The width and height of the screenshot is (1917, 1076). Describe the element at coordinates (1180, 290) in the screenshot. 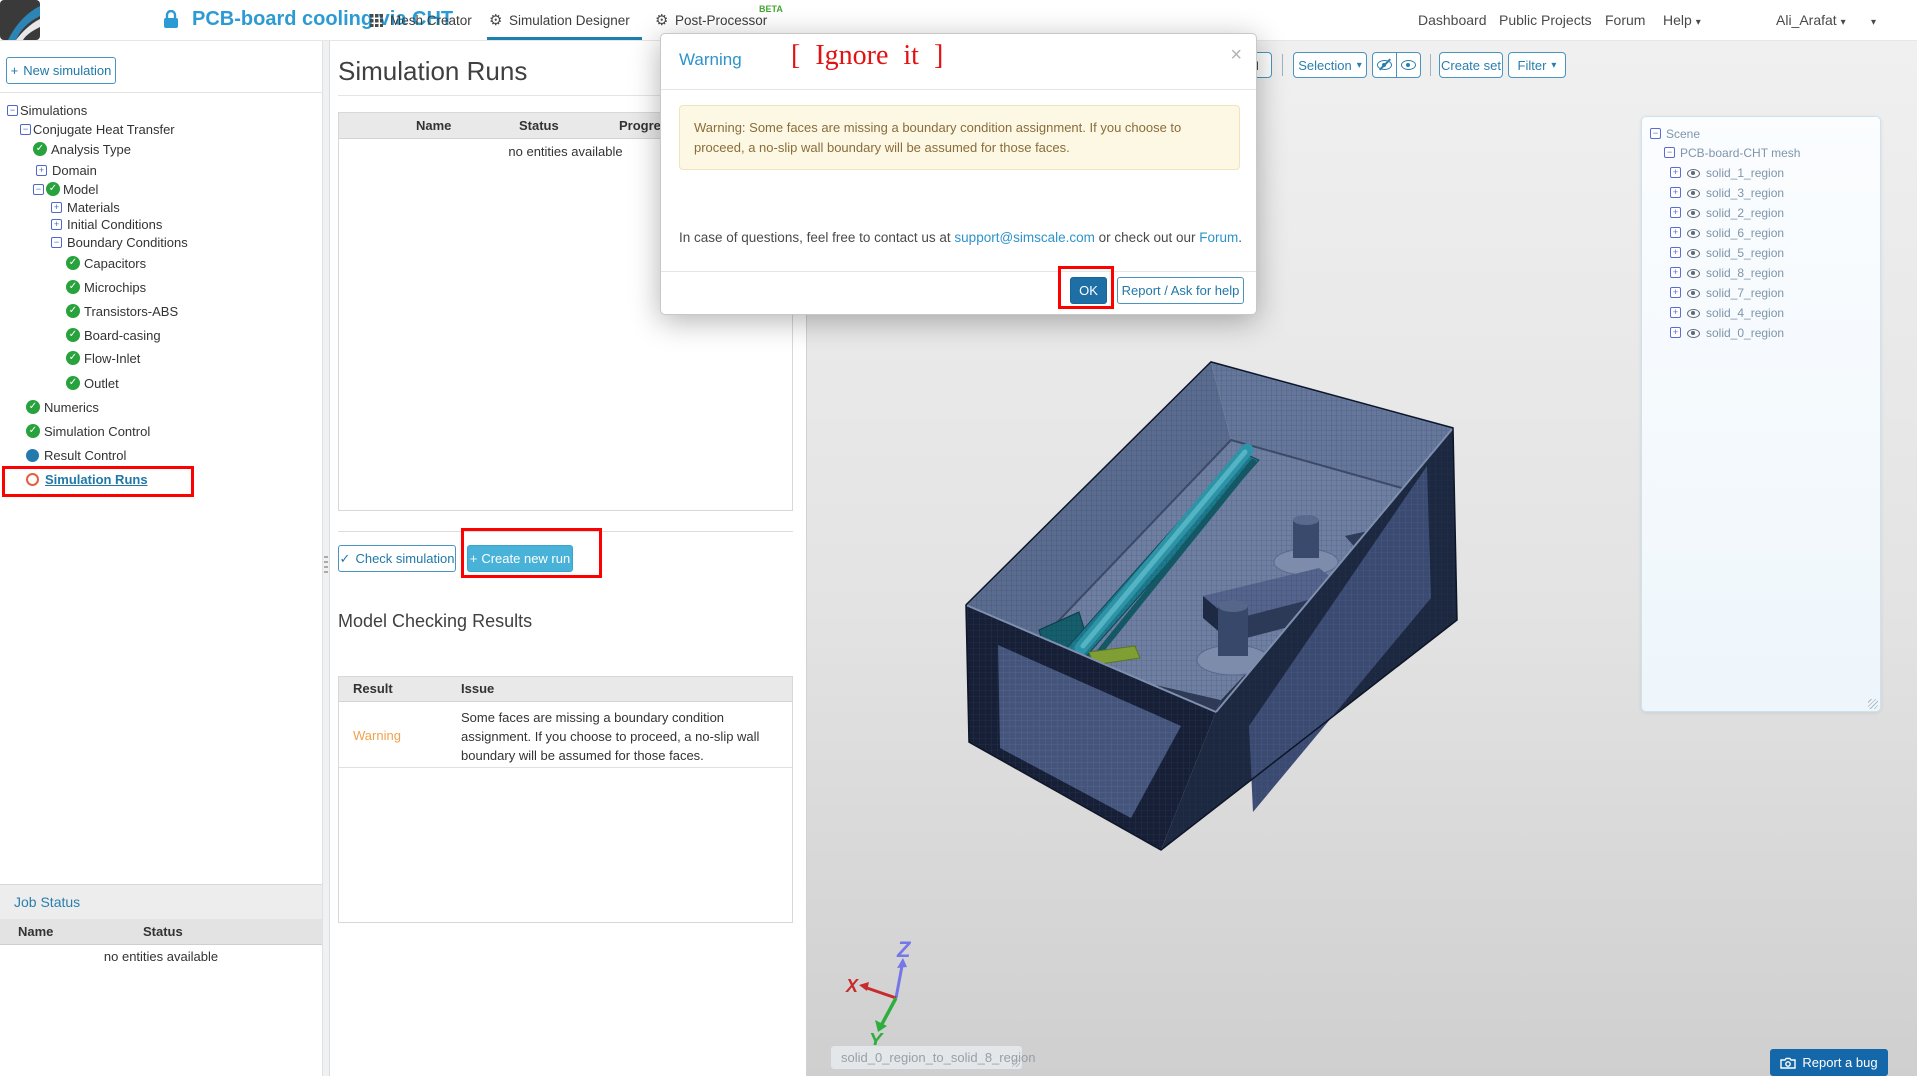

I see `report-ask-help-button: Report / Ask for help` at that location.